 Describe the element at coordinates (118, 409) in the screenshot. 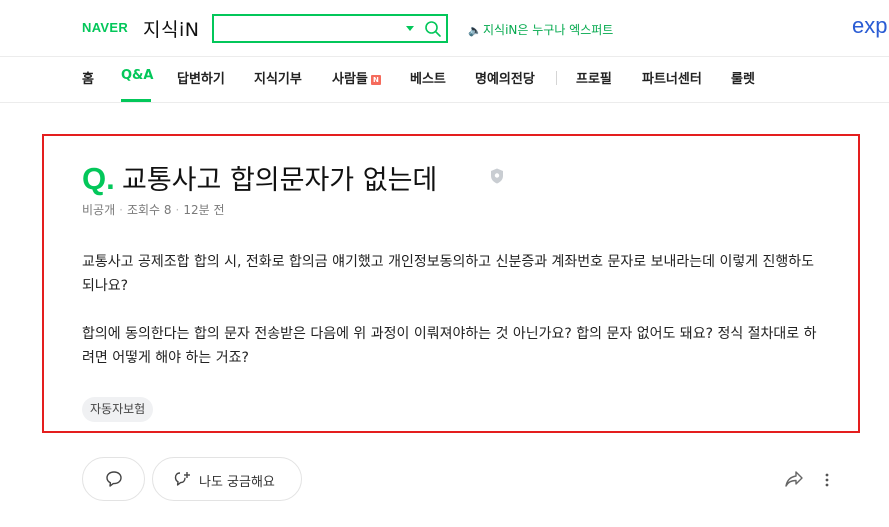

I see `tag-chip: 자동자보험` at that location.